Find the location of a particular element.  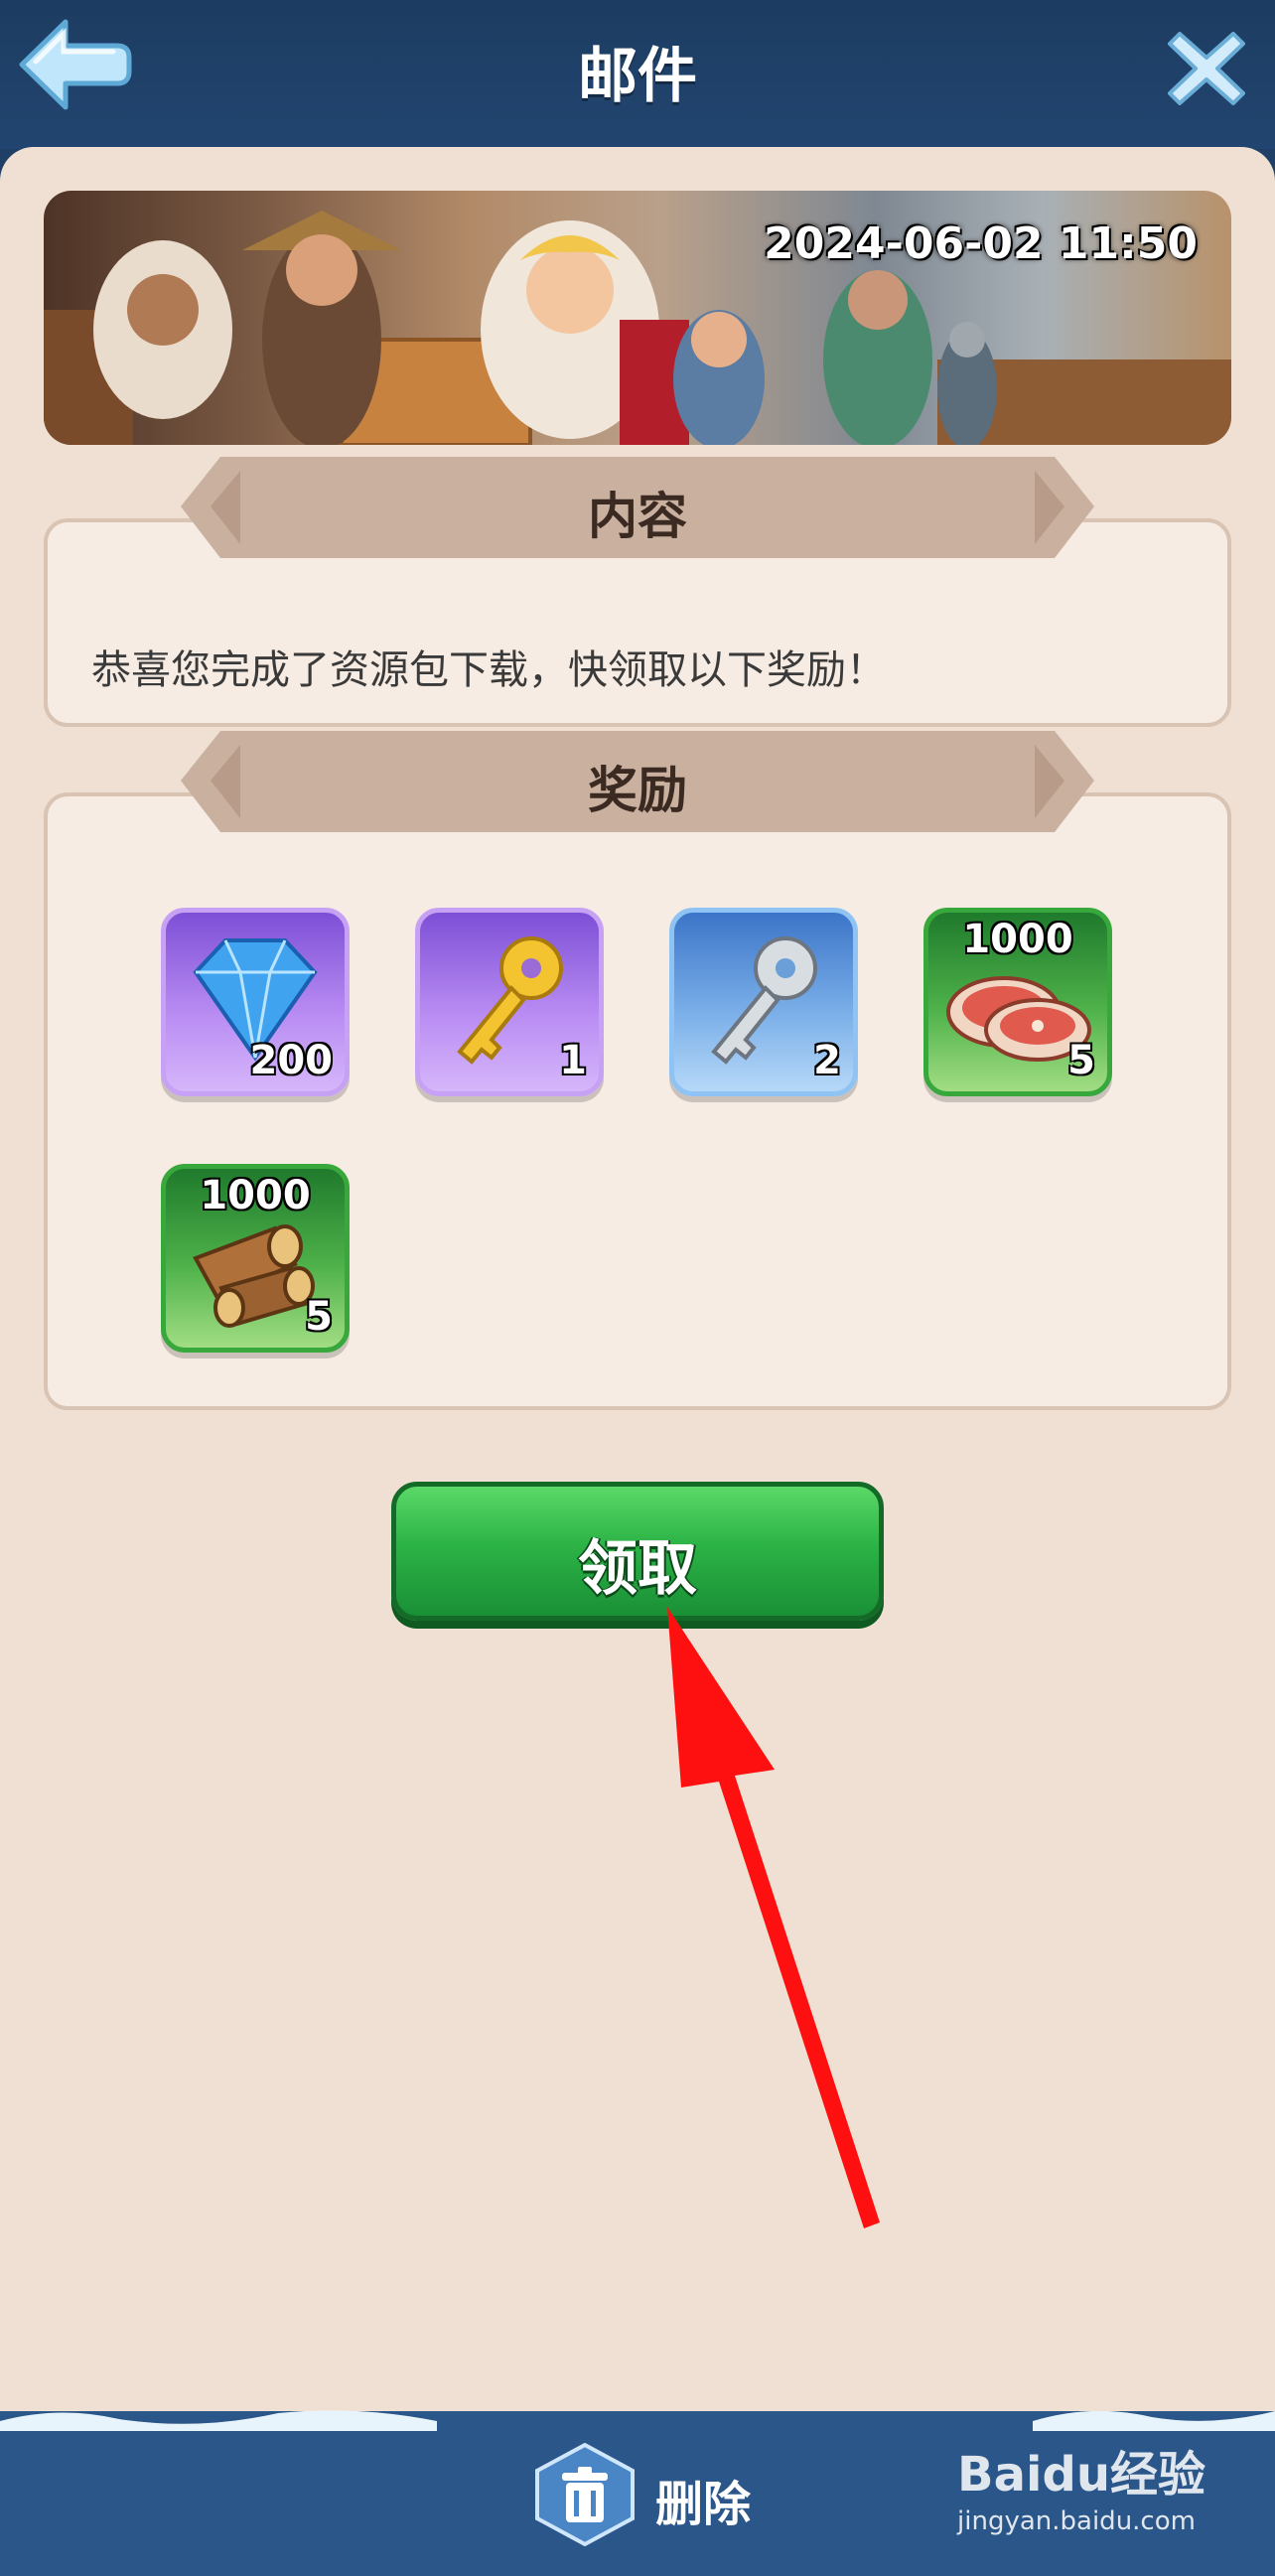

watermark: Baidu经验 jingyan.baidu.com is located at coordinates (1081, 2486).